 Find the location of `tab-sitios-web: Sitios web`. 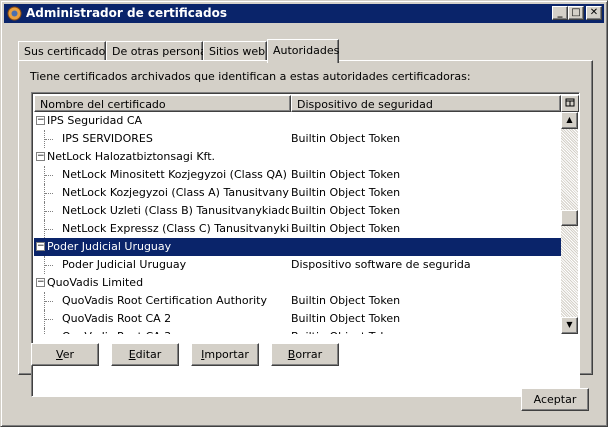

tab-sitios-web: Sitios web is located at coordinates (235, 51).